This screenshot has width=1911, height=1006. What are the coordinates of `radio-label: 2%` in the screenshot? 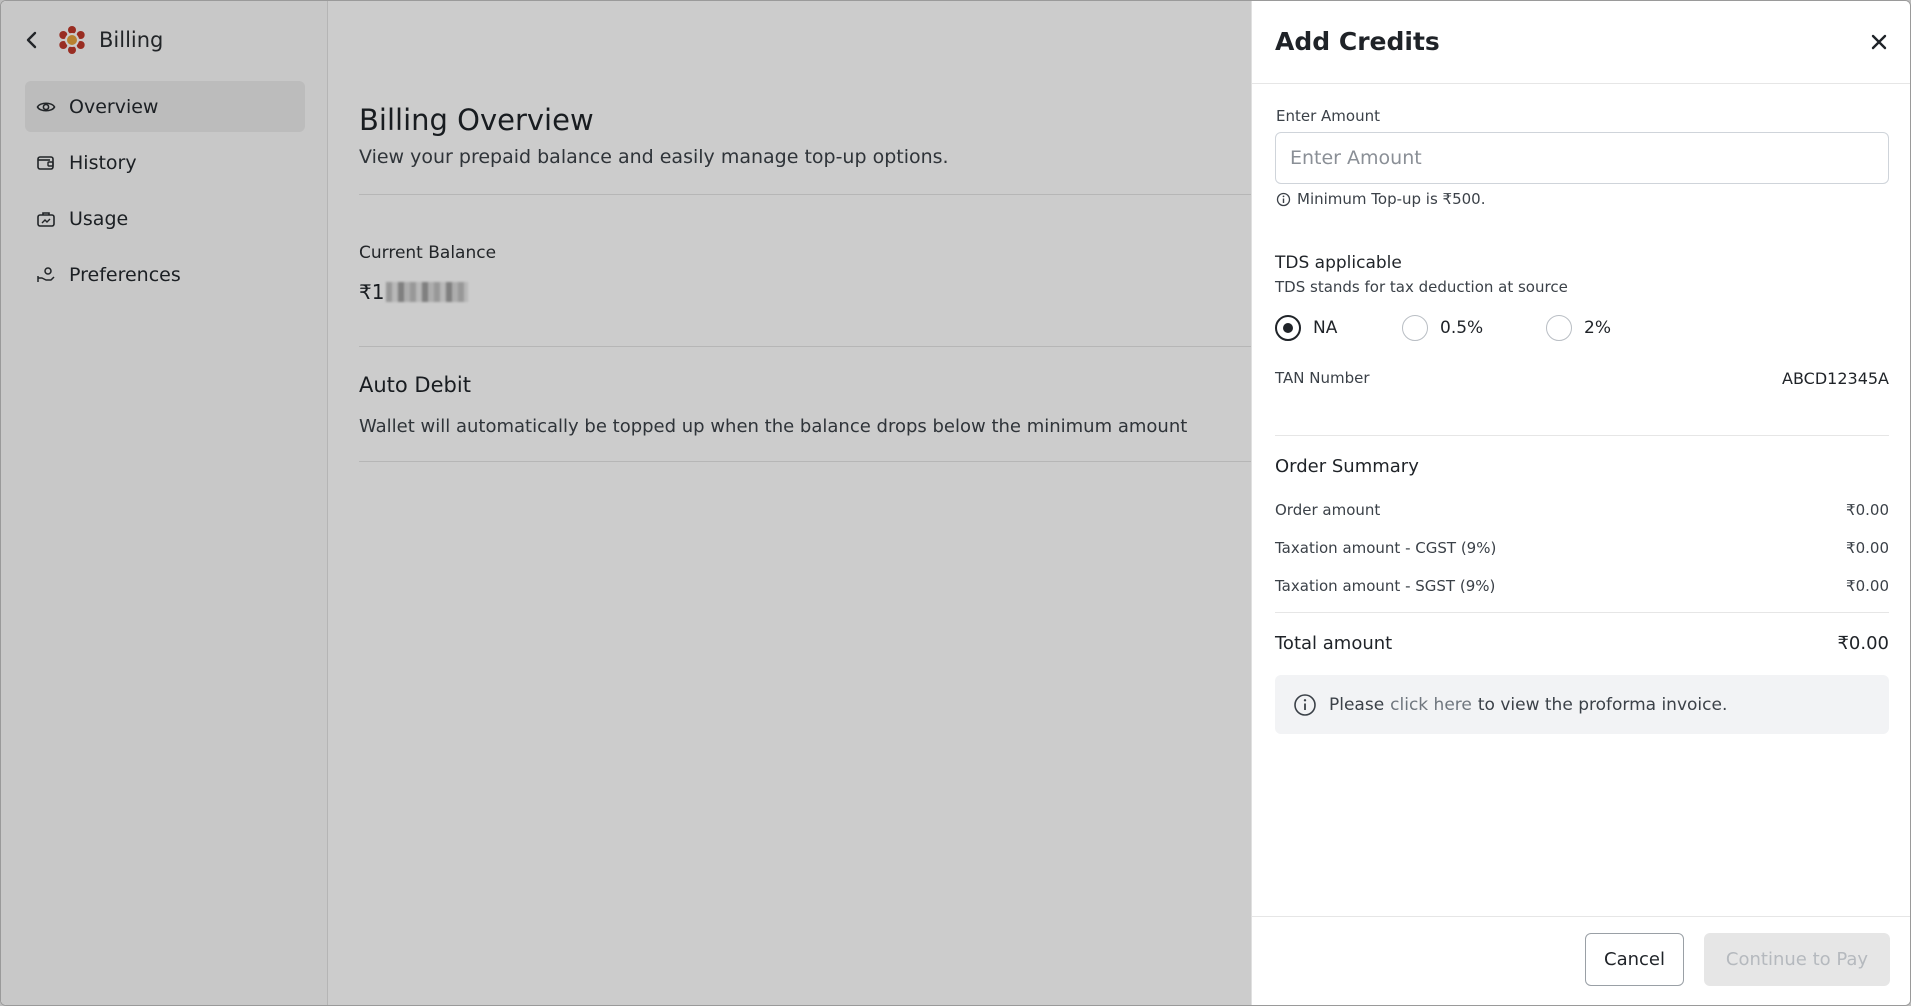 It's located at (1597, 328).